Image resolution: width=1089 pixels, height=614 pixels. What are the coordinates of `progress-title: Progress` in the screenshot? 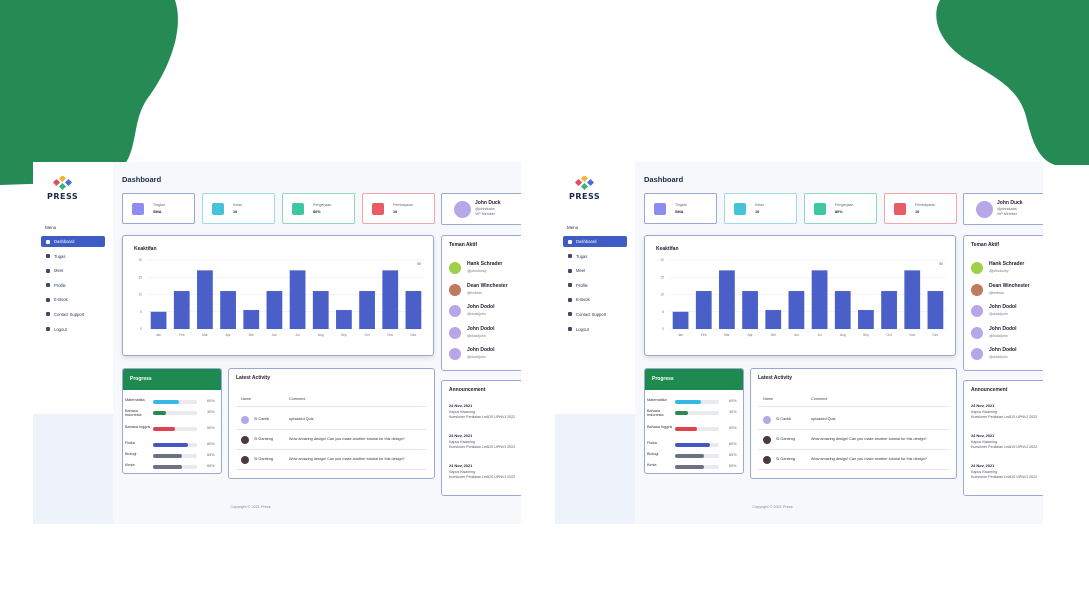 It's located at (663, 379).